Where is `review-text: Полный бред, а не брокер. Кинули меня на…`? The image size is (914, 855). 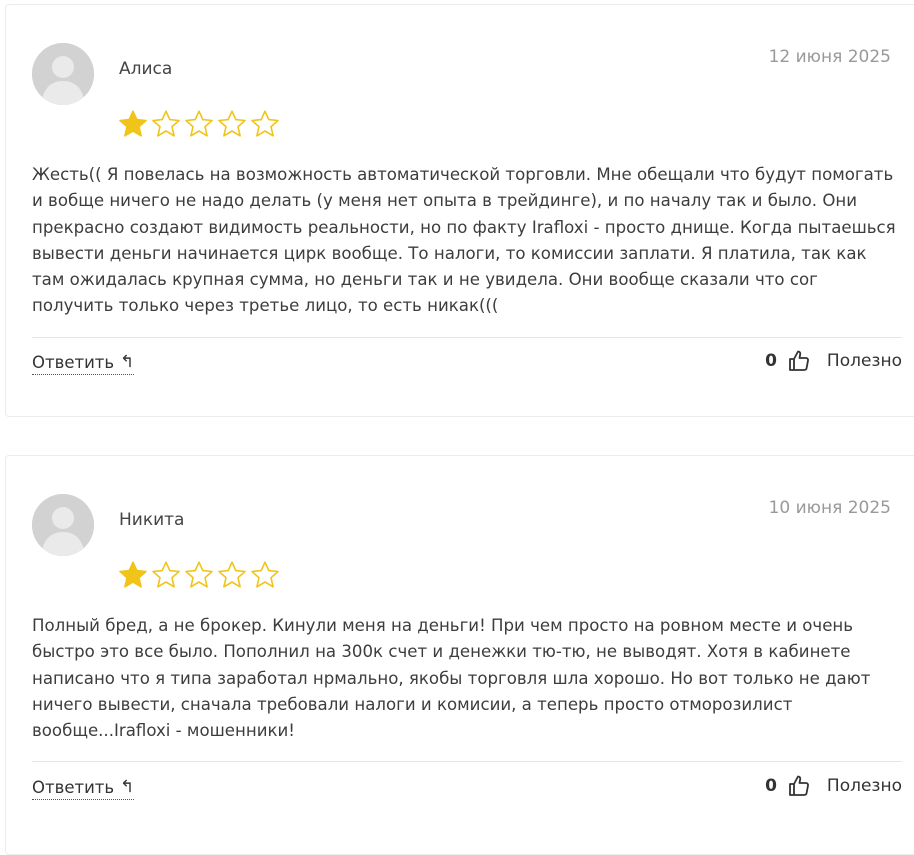
review-text: Полный бред, а не брокер. Кинули меня на… is located at coordinates (451, 678).